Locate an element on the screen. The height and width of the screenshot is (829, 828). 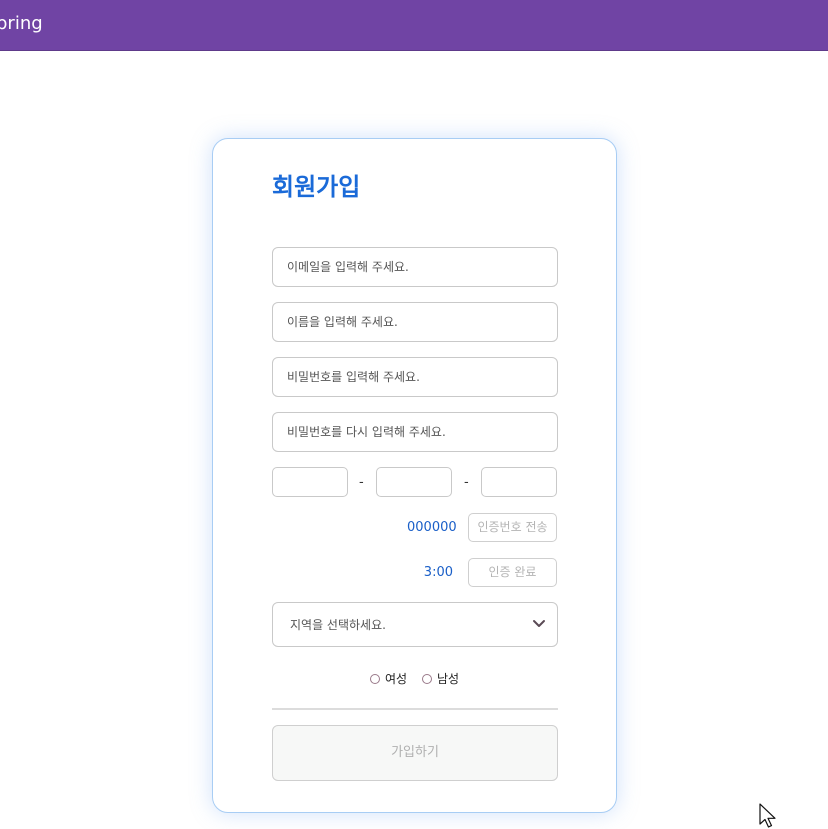
phone-part2-input is located at coordinates (414, 482).